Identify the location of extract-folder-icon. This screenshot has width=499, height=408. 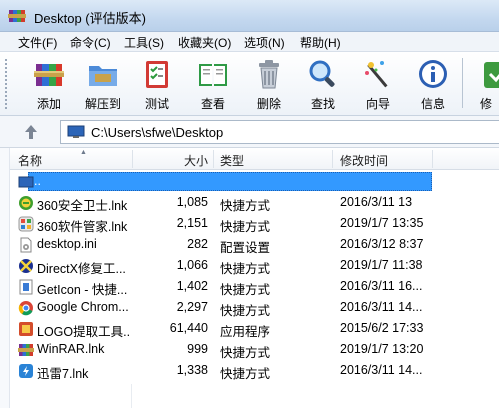
(103, 76).